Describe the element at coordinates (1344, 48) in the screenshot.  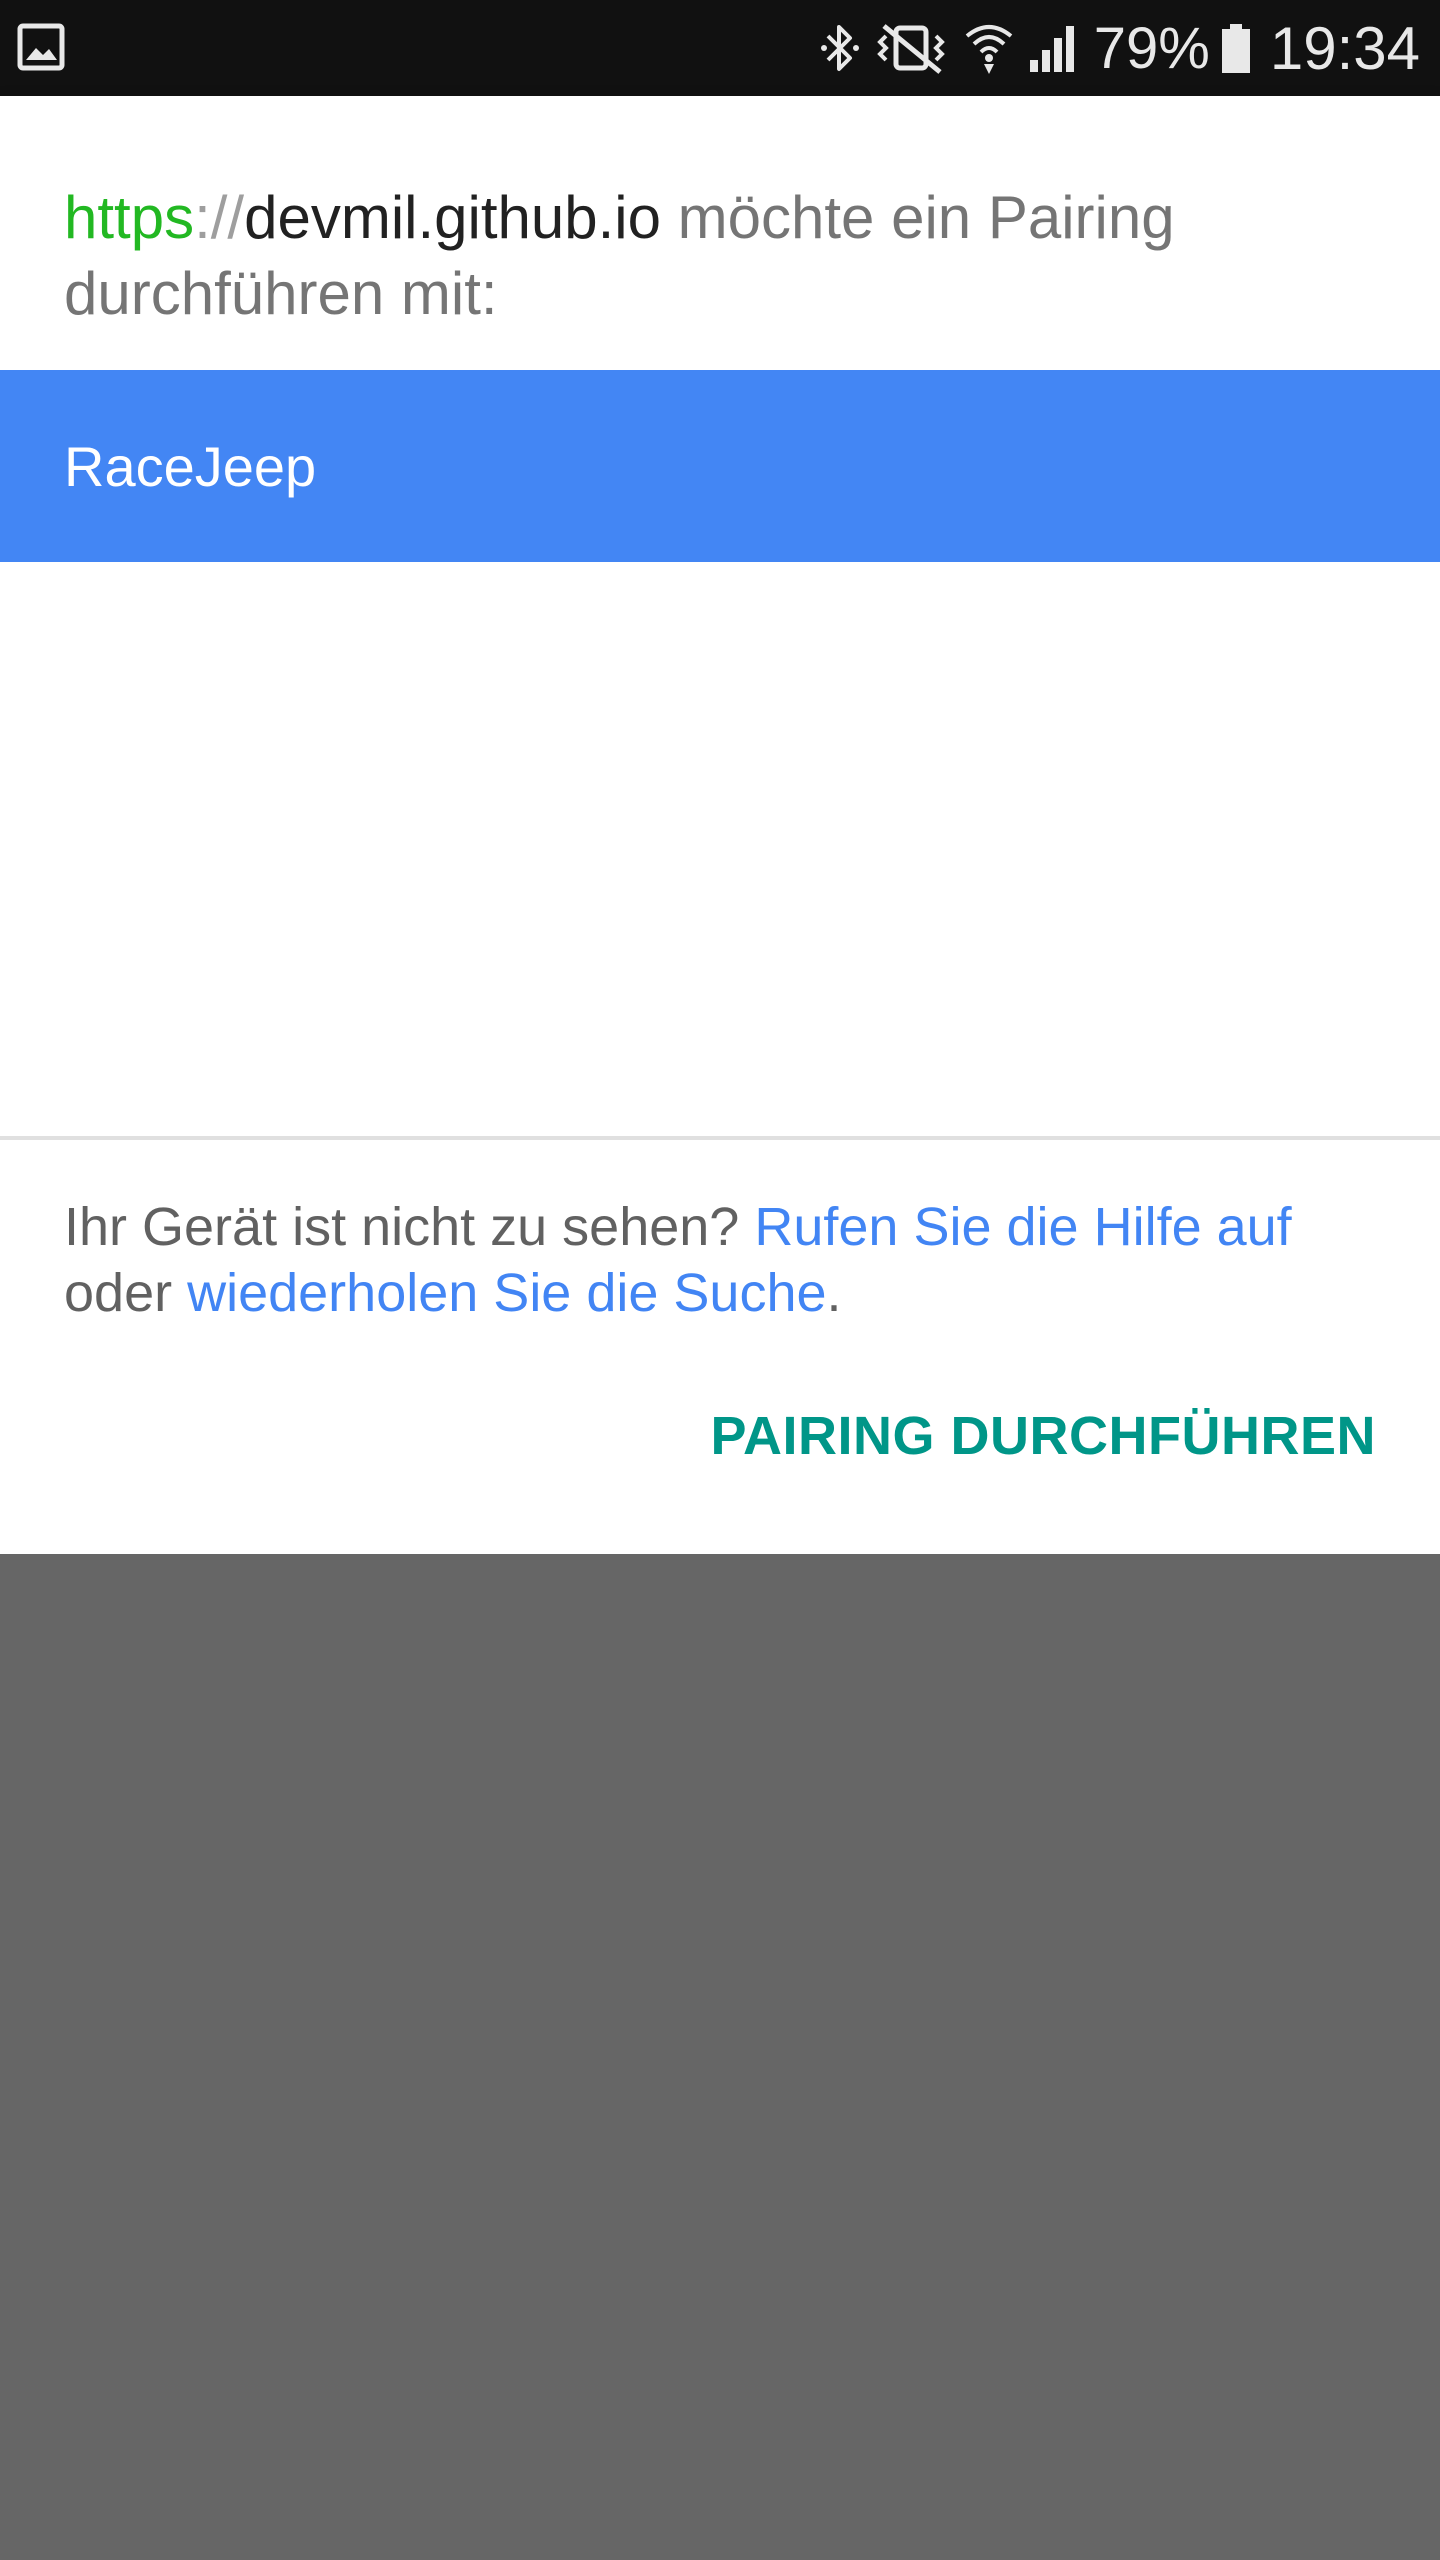
I see `clock: 19:34` at that location.